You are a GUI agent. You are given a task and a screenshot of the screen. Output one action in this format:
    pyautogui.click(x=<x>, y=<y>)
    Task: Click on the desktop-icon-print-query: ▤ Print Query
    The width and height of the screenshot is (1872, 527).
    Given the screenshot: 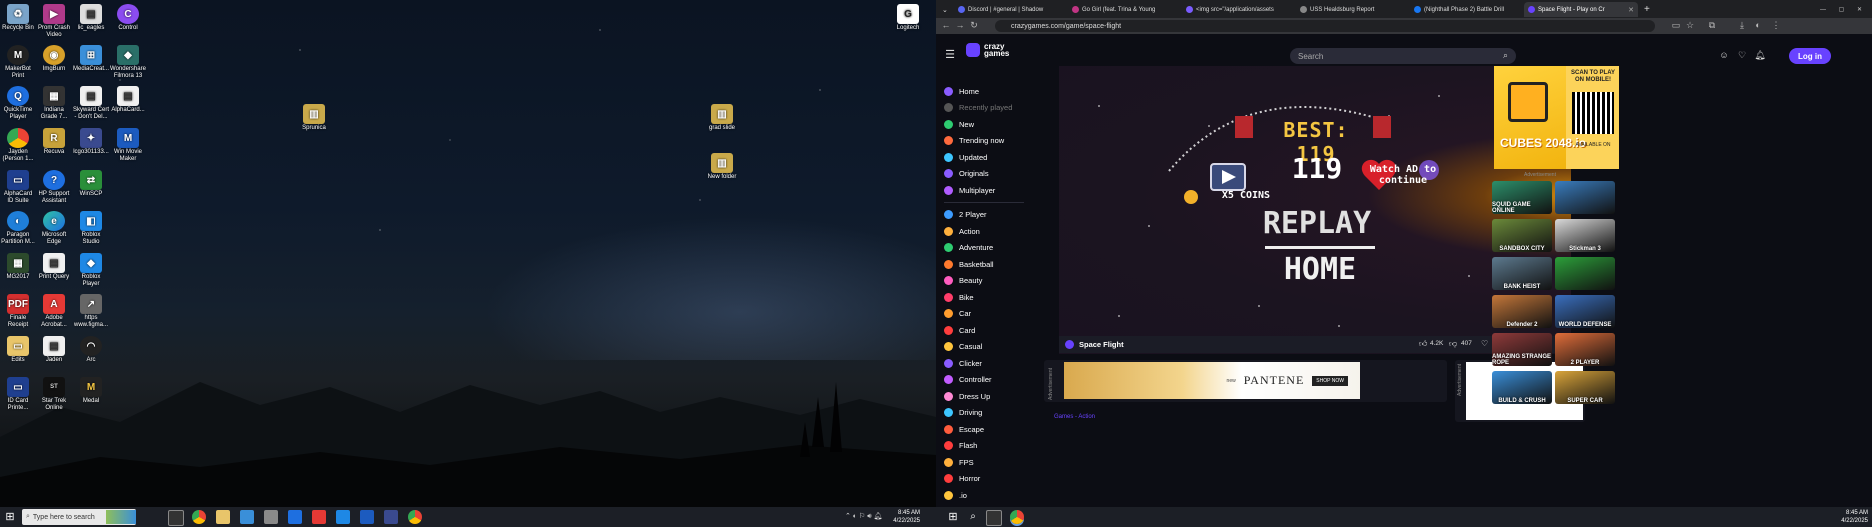 What is the action you would take?
    pyautogui.click(x=54, y=267)
    